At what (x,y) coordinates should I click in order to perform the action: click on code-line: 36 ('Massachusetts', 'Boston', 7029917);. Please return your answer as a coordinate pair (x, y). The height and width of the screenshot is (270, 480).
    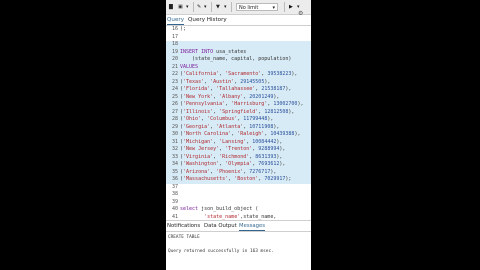
    Looking at the image, I should click on (238, 180).